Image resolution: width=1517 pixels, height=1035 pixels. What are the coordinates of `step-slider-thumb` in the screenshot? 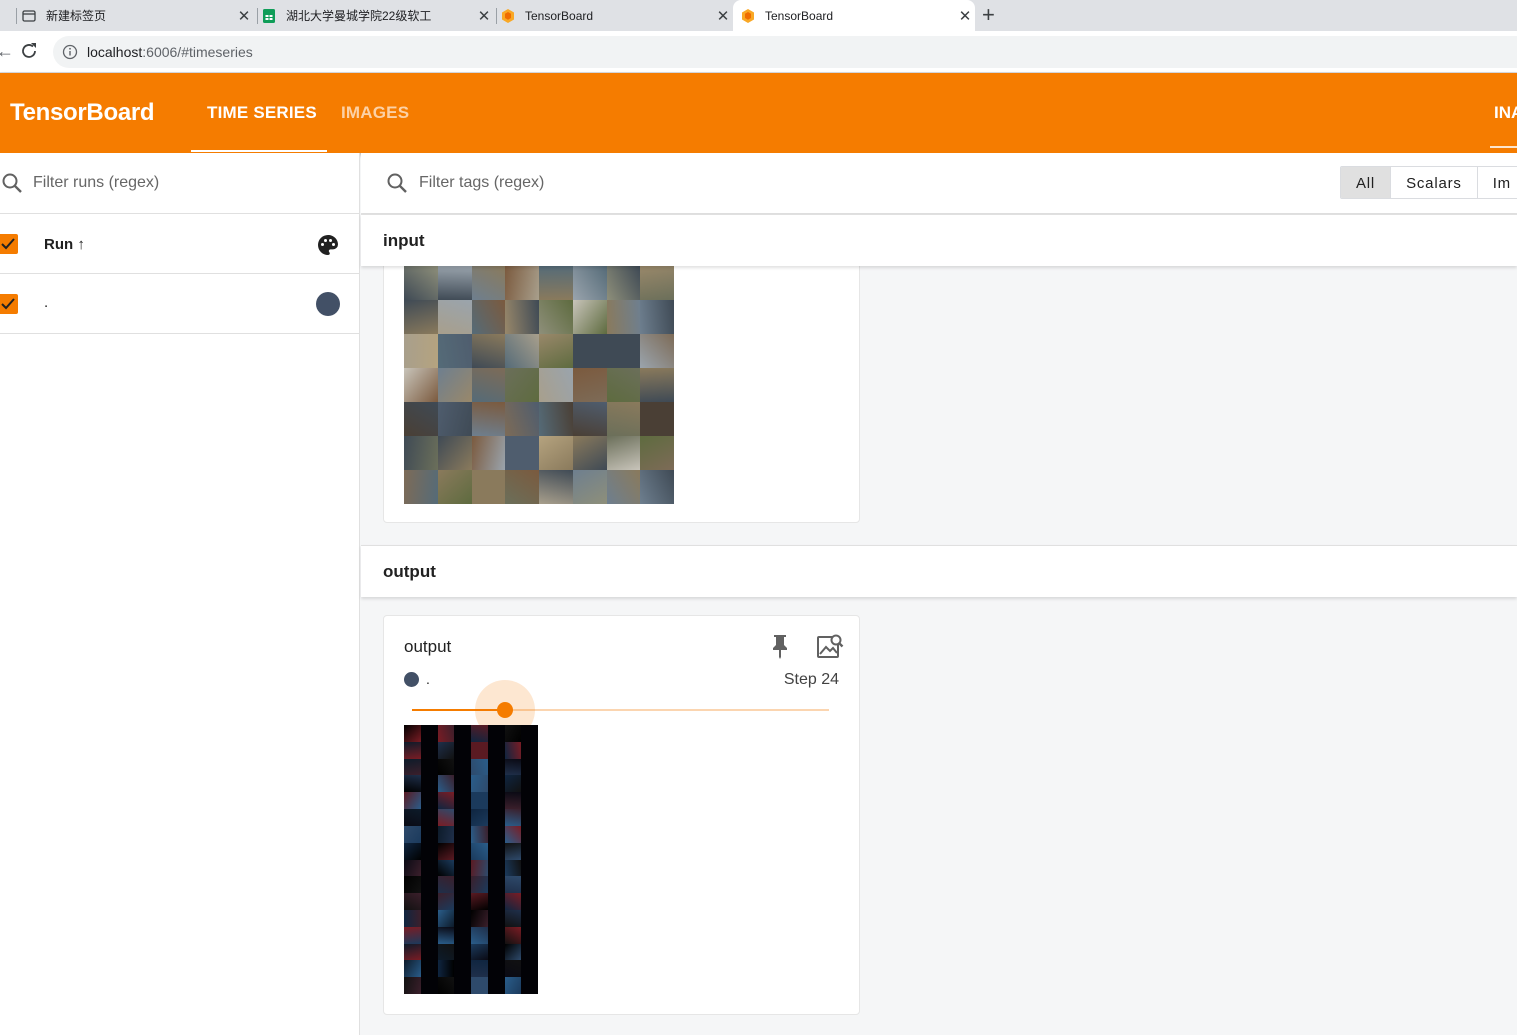 It's located at (505, 710).